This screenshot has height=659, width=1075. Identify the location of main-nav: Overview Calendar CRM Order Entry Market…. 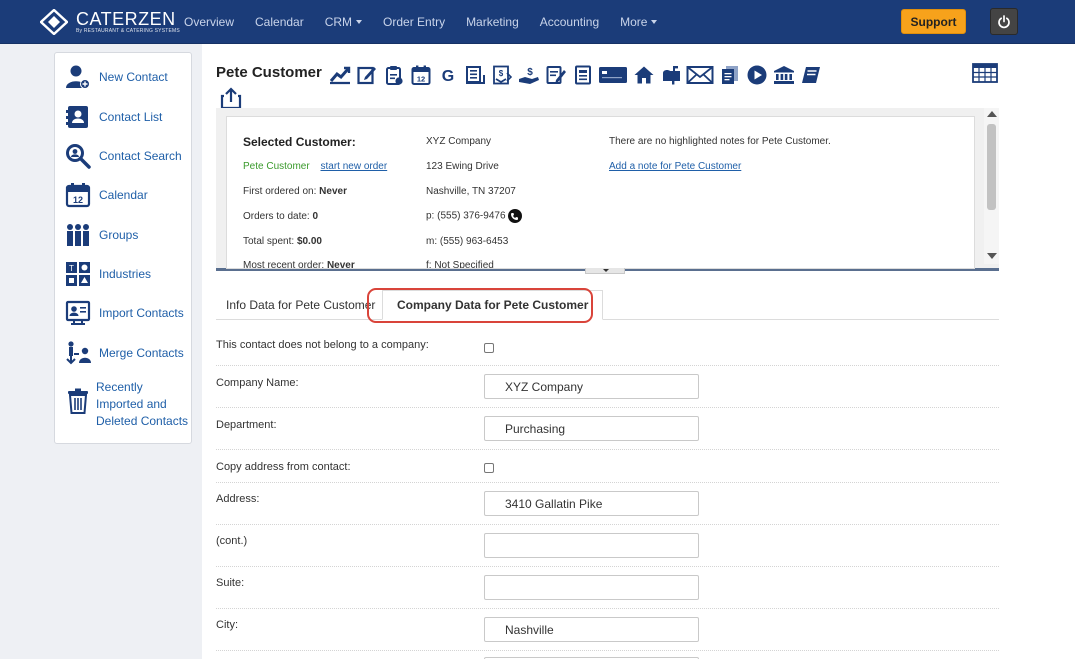
(431, 22).